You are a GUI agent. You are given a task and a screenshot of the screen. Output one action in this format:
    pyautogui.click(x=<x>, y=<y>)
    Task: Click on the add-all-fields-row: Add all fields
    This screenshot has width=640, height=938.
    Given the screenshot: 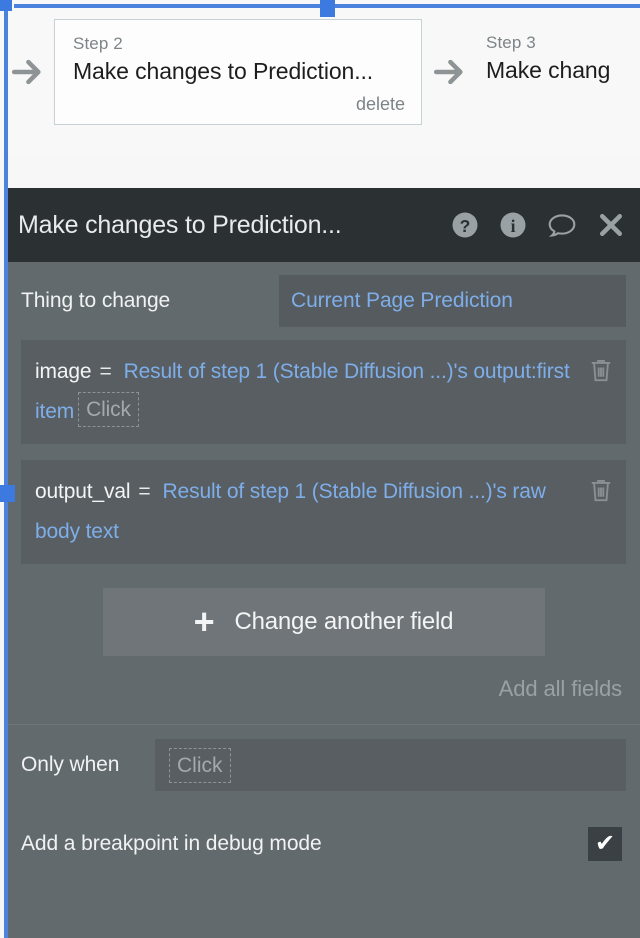 What is the action you would take?
    pyautogui.click(x=323, y=679)
    